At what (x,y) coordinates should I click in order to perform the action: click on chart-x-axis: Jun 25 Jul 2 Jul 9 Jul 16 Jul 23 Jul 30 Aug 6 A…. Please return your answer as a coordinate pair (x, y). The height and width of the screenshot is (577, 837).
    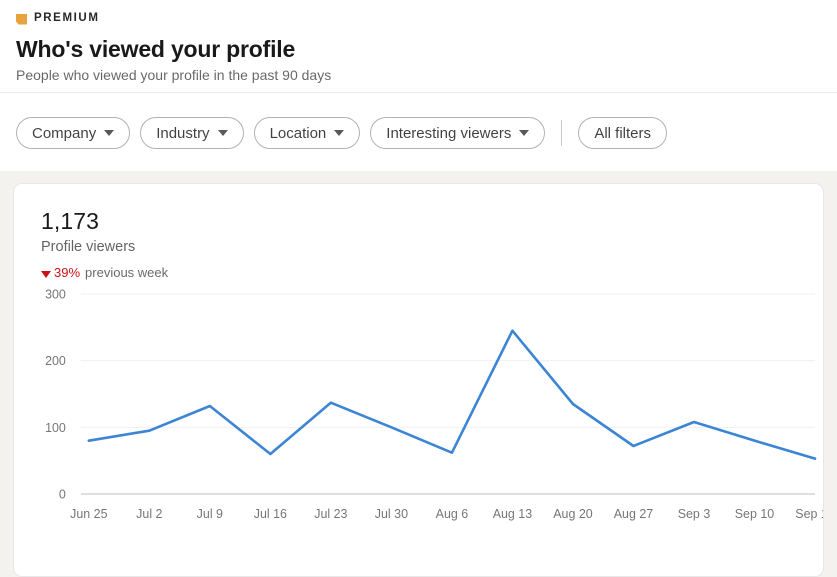
    Looking at the image, I should click on (446, 514).